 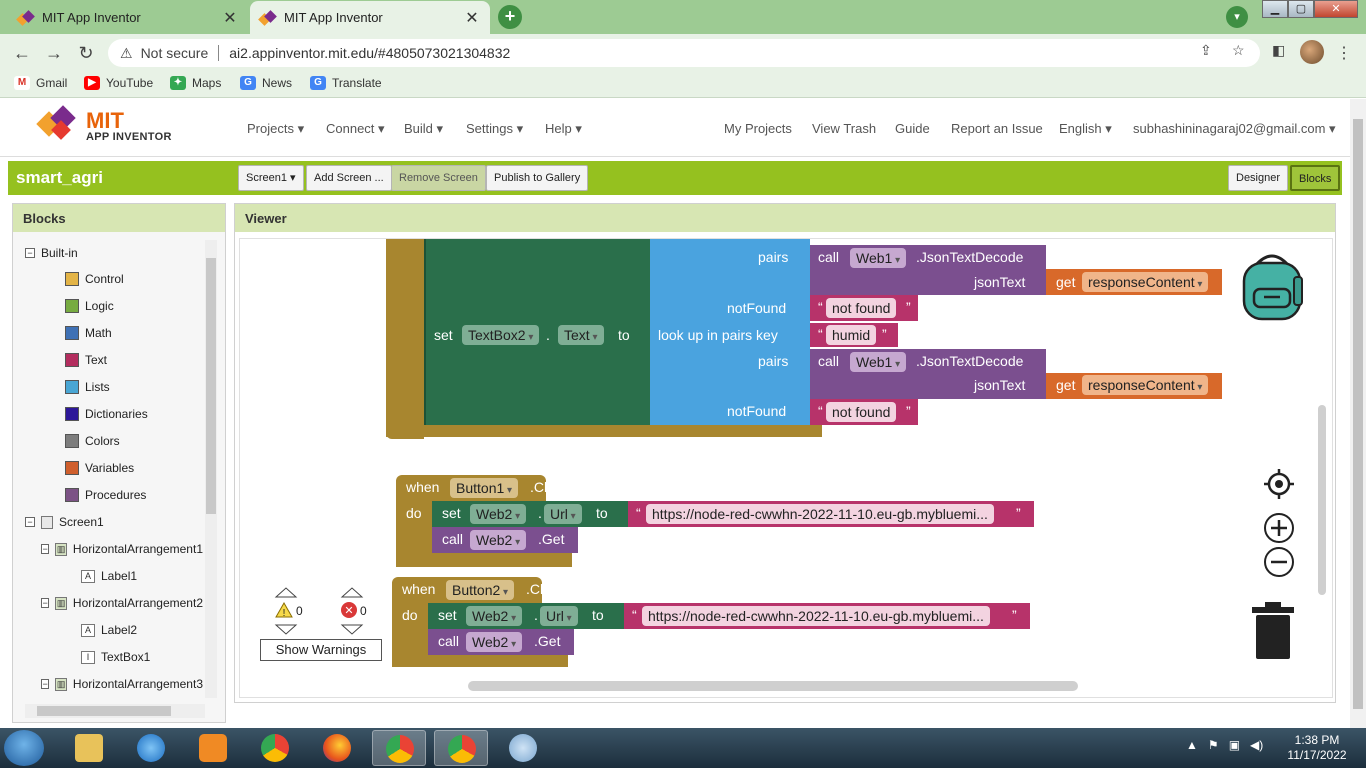 I want to click on bookmark-news: G News, so click(x=266, y=83).